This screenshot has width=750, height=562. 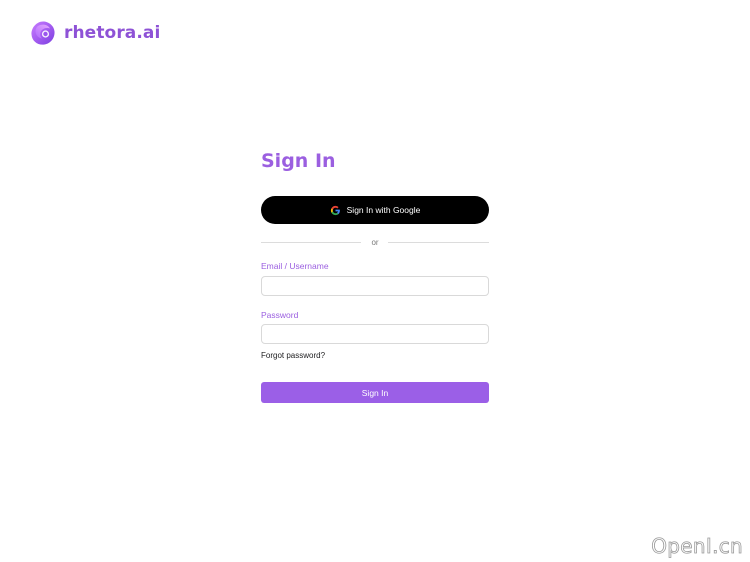 What do you see at coordinates (335, 210) in the screenshot?
I see `google-icon` at bounding box center [335, 210].